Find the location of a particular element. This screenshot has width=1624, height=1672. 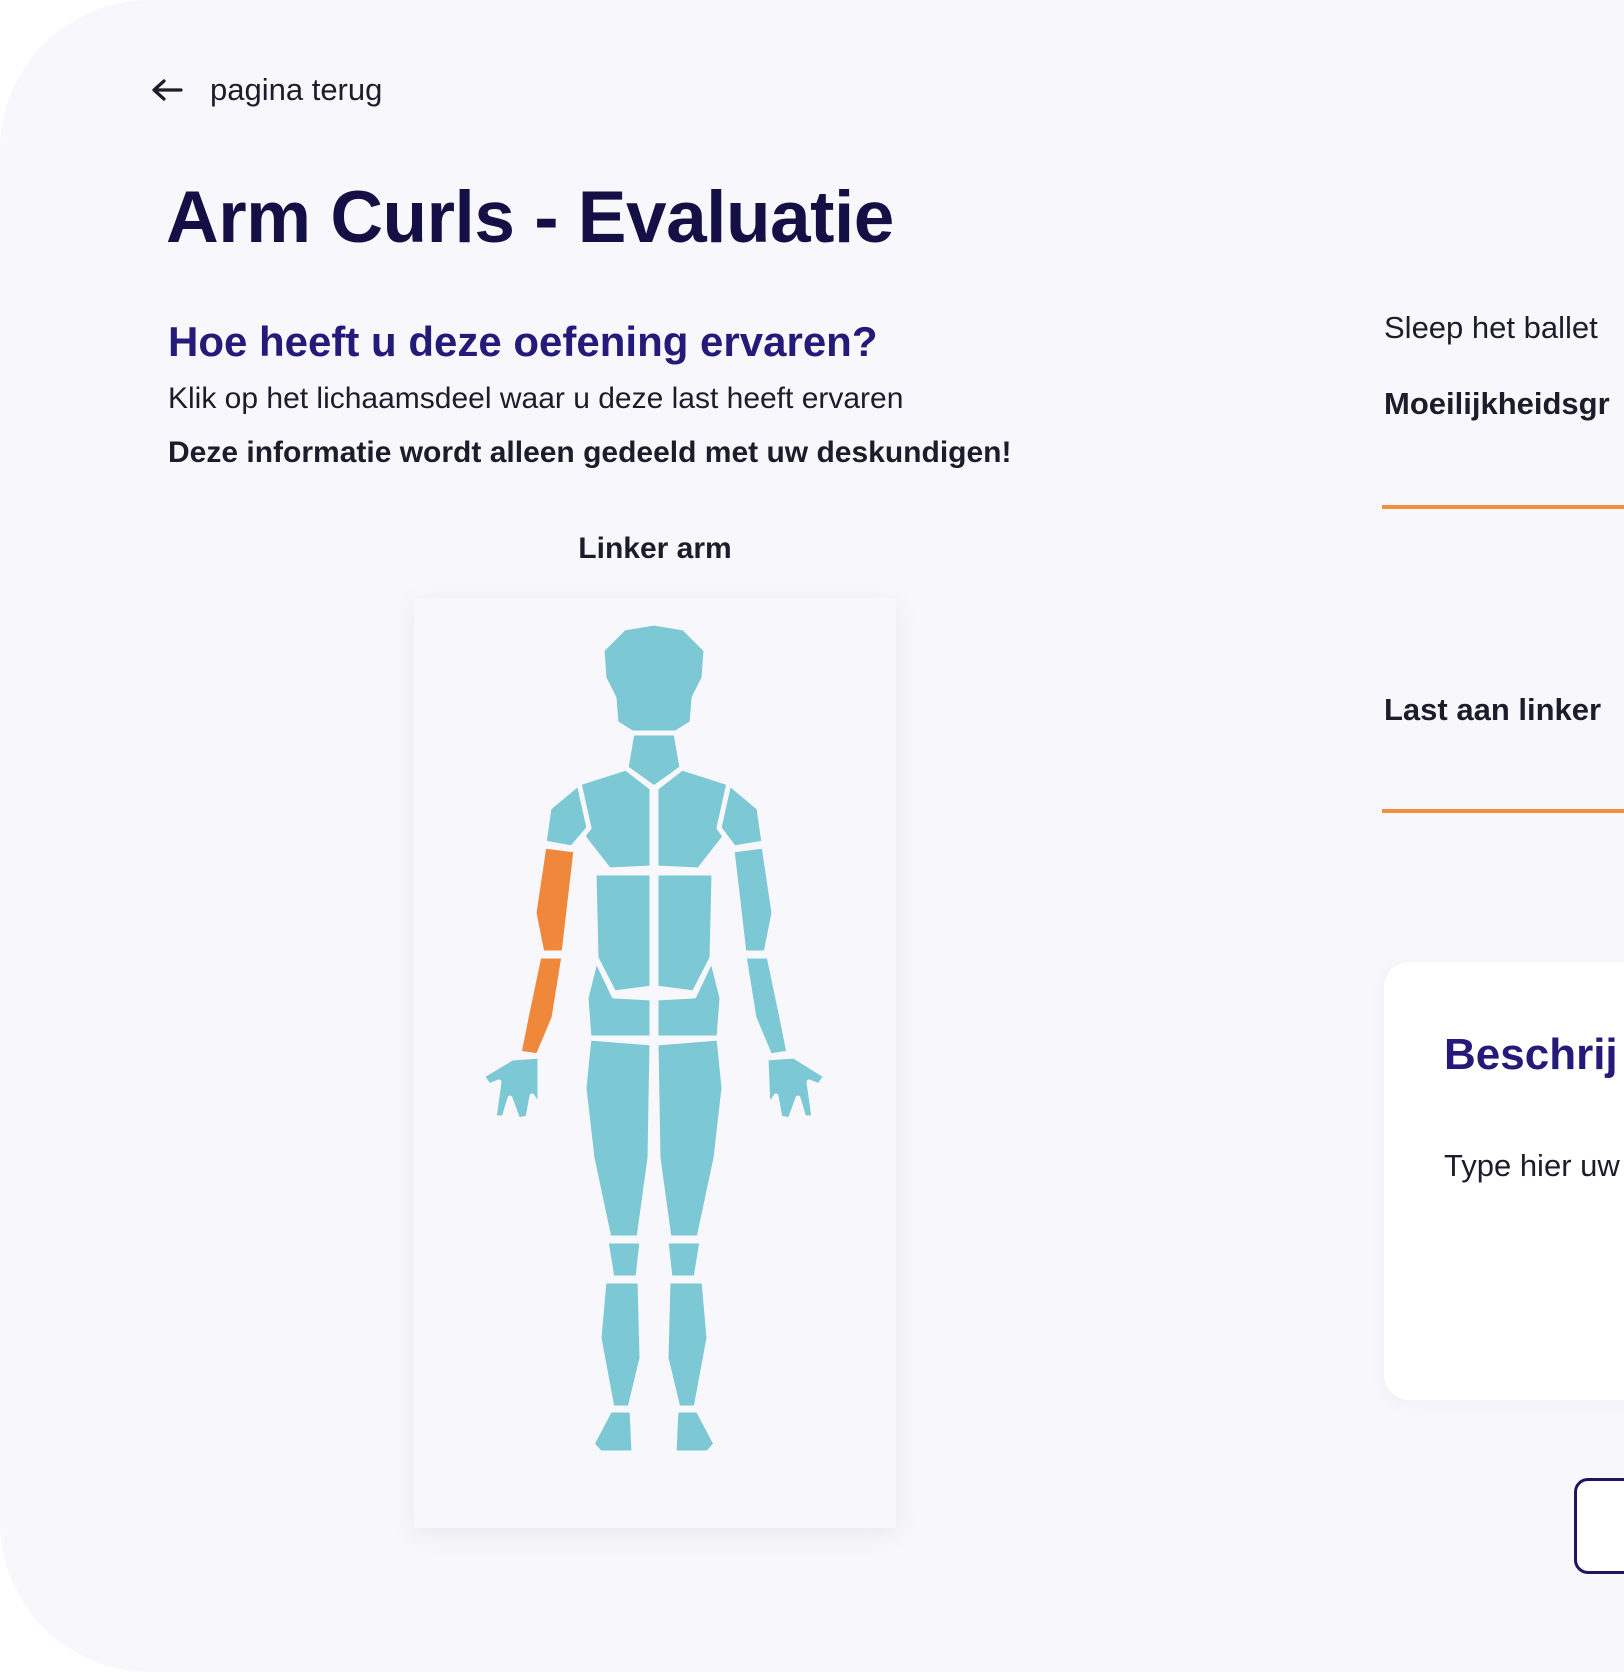

body-part-foot-right is located at coordinates (695, 1431).